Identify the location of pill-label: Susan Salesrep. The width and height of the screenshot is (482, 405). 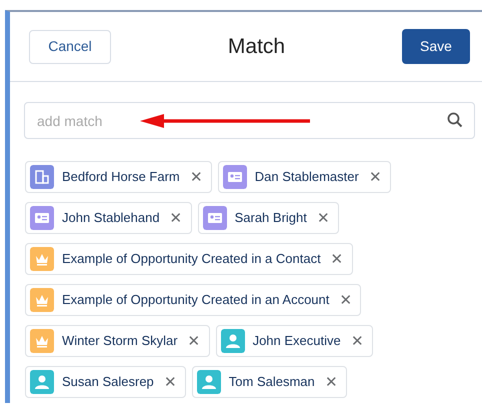
(108, 382).